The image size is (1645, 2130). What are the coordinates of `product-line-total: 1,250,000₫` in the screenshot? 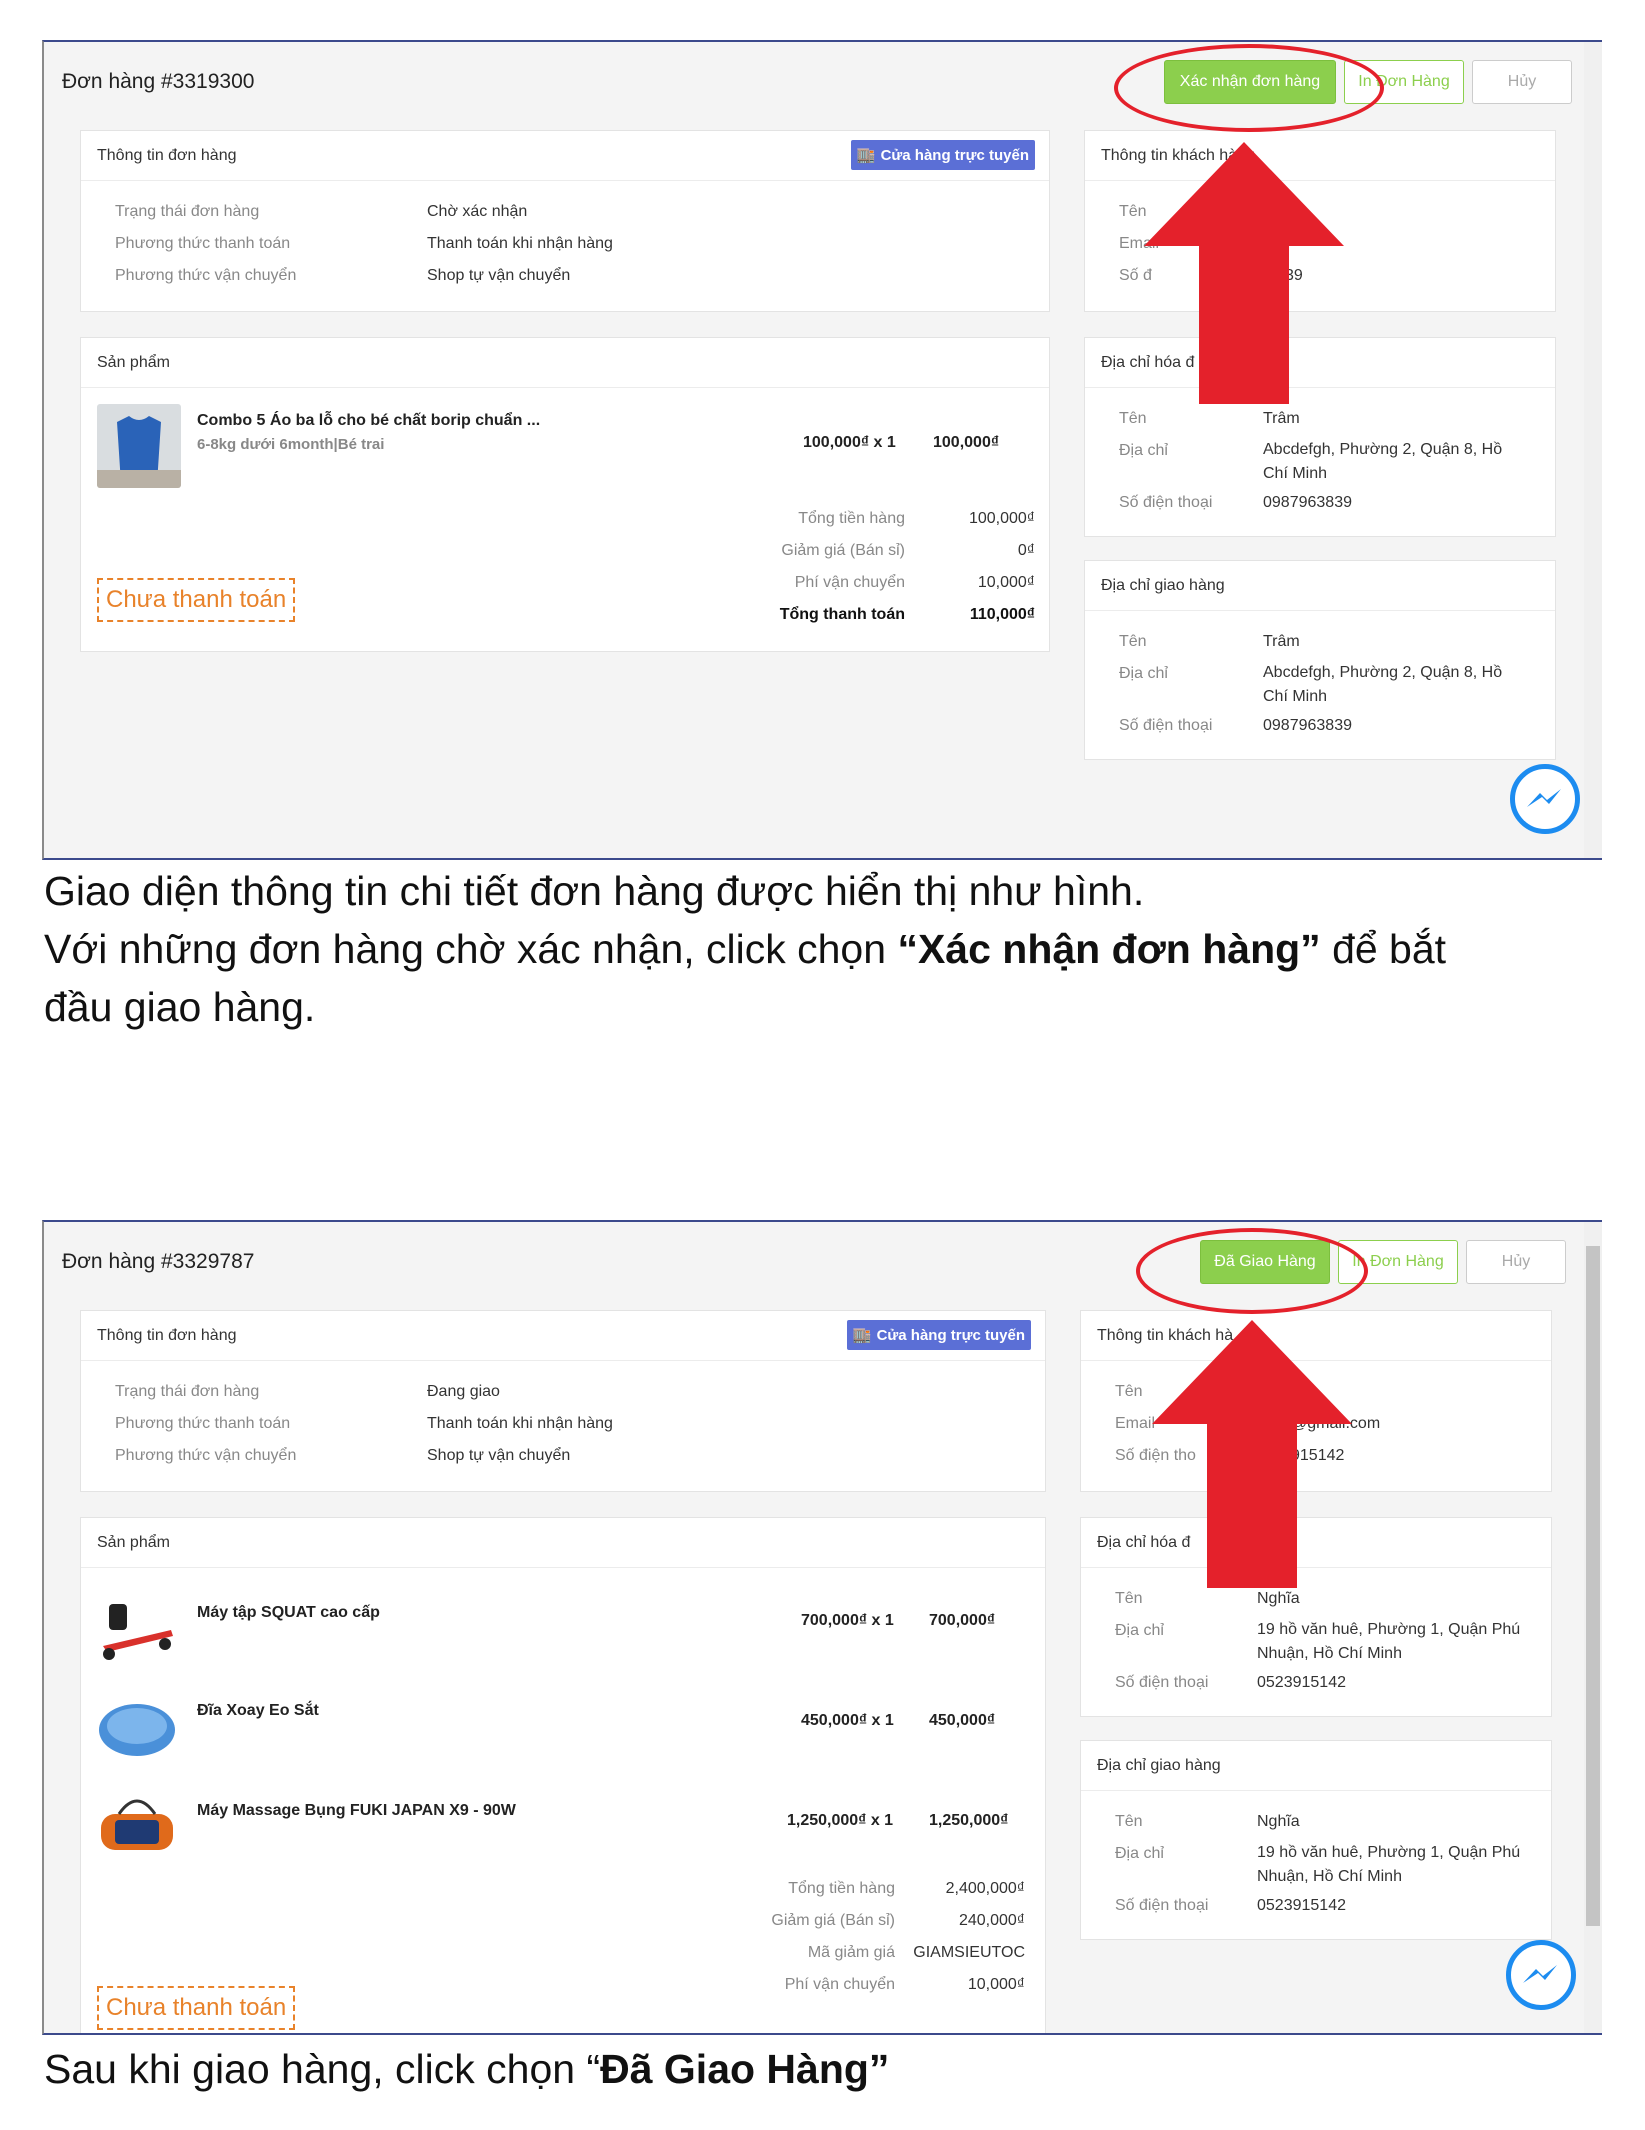 It's located at (969, 1820).